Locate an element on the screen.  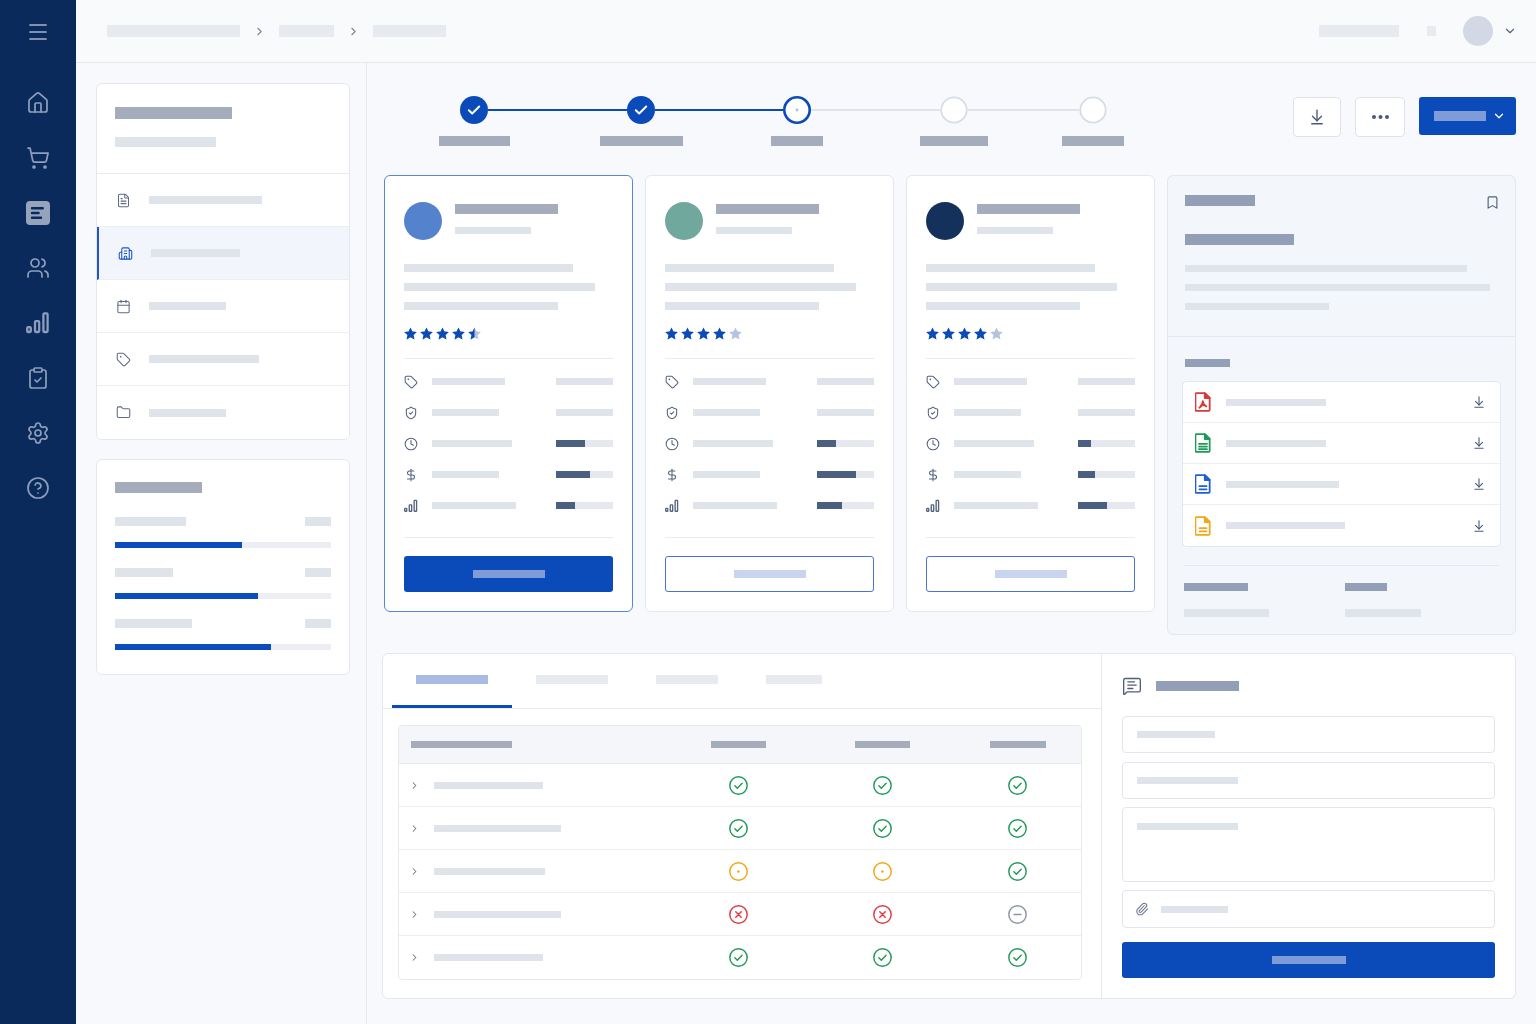
bookmark-icon is located at coordinates (1492, 202).